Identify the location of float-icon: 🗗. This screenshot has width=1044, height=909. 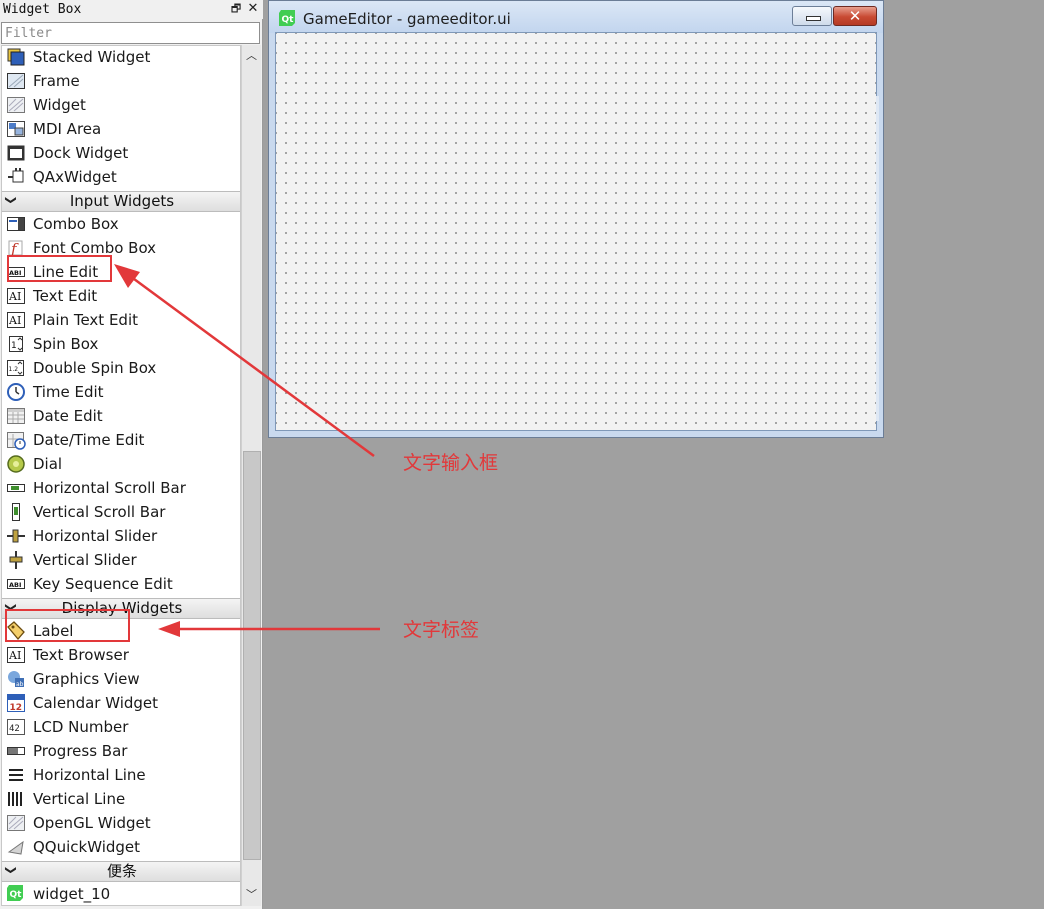
(236, 9).